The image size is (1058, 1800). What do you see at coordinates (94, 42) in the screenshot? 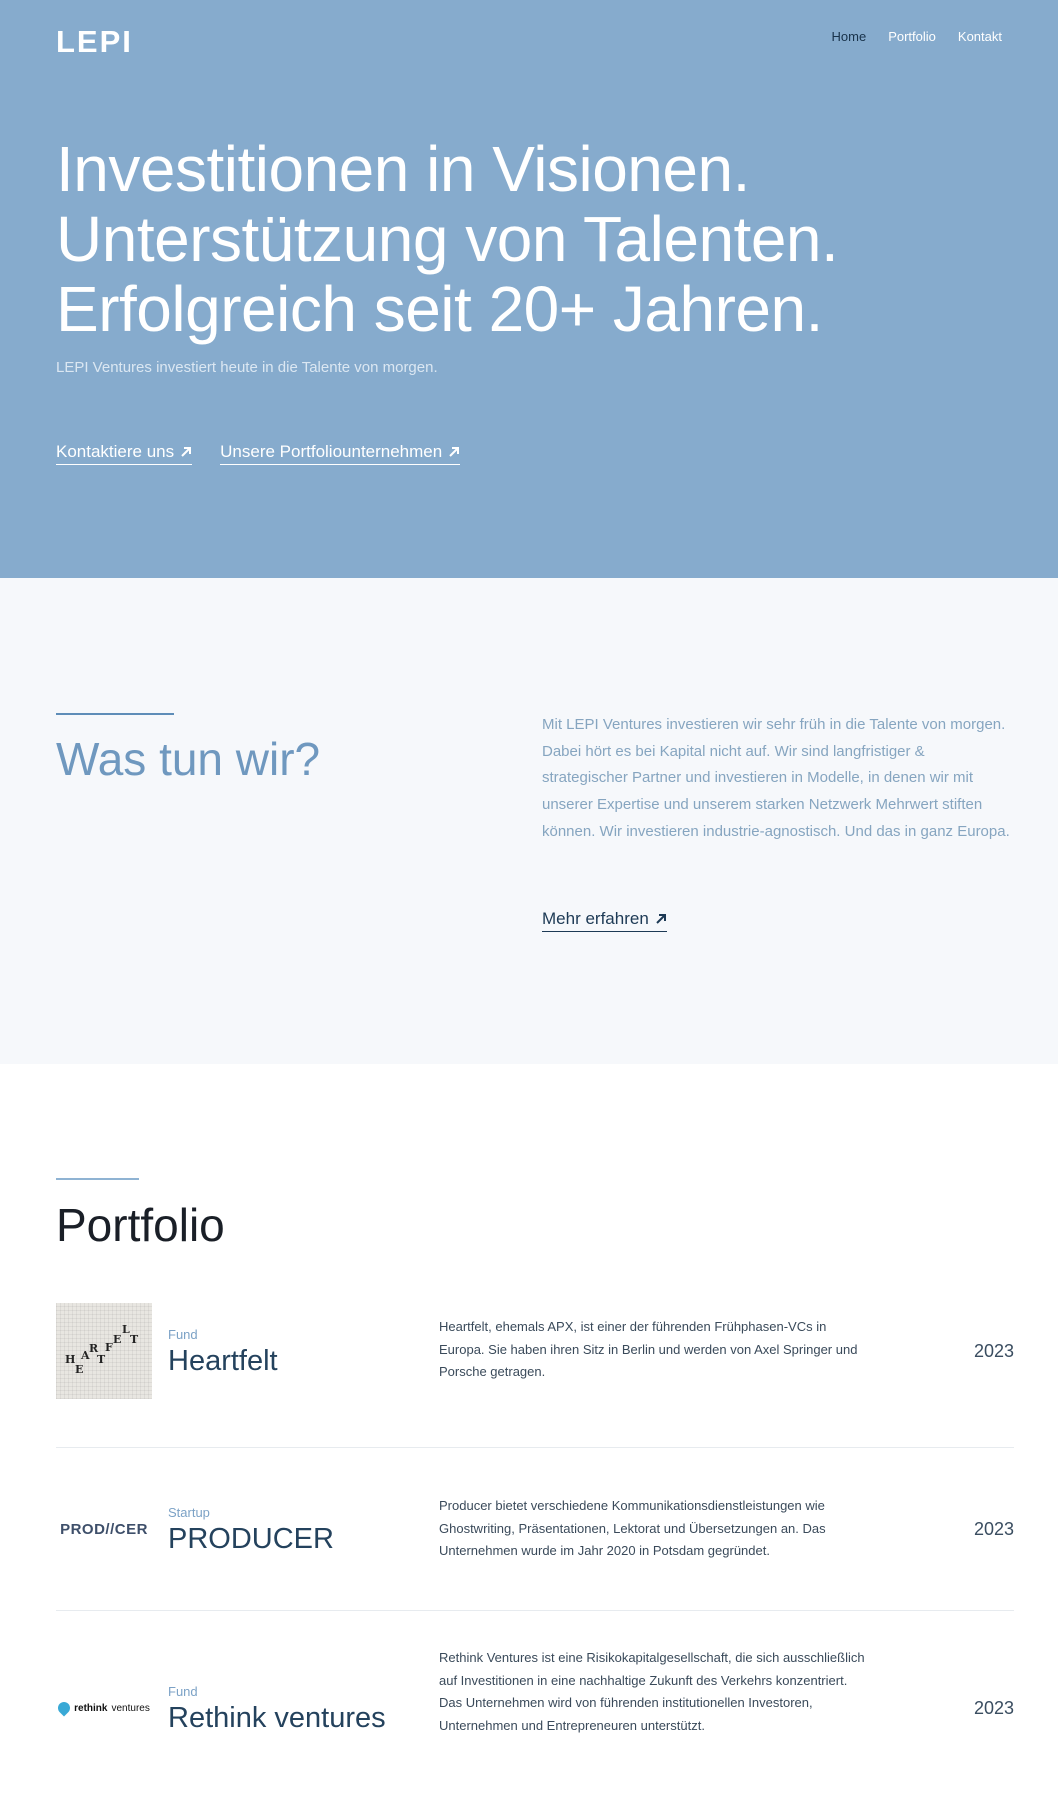
I see `lepi-logo: LEPI` at bounding box center [94, 42].